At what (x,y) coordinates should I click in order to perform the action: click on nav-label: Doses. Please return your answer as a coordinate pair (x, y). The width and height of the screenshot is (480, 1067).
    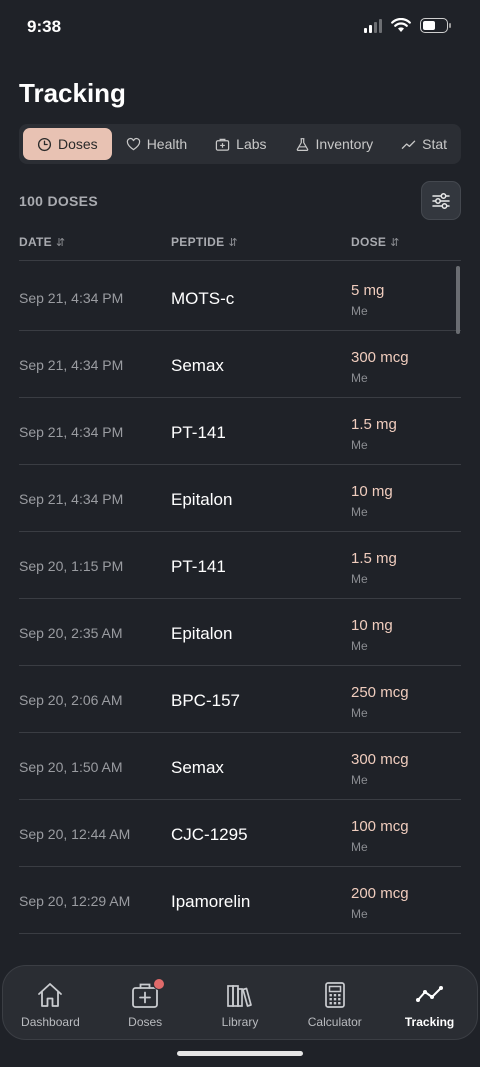
    Looking at the image, I should click on (145, 1022).